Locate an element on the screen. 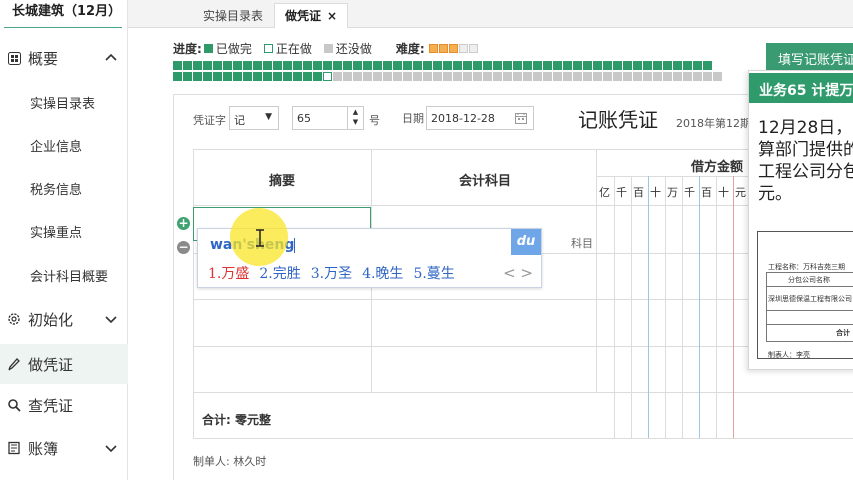 The width and height of the screenshot is (853, 480). fill-voucher-button: 填写记账凭证 is located at coordinates (809, 56).